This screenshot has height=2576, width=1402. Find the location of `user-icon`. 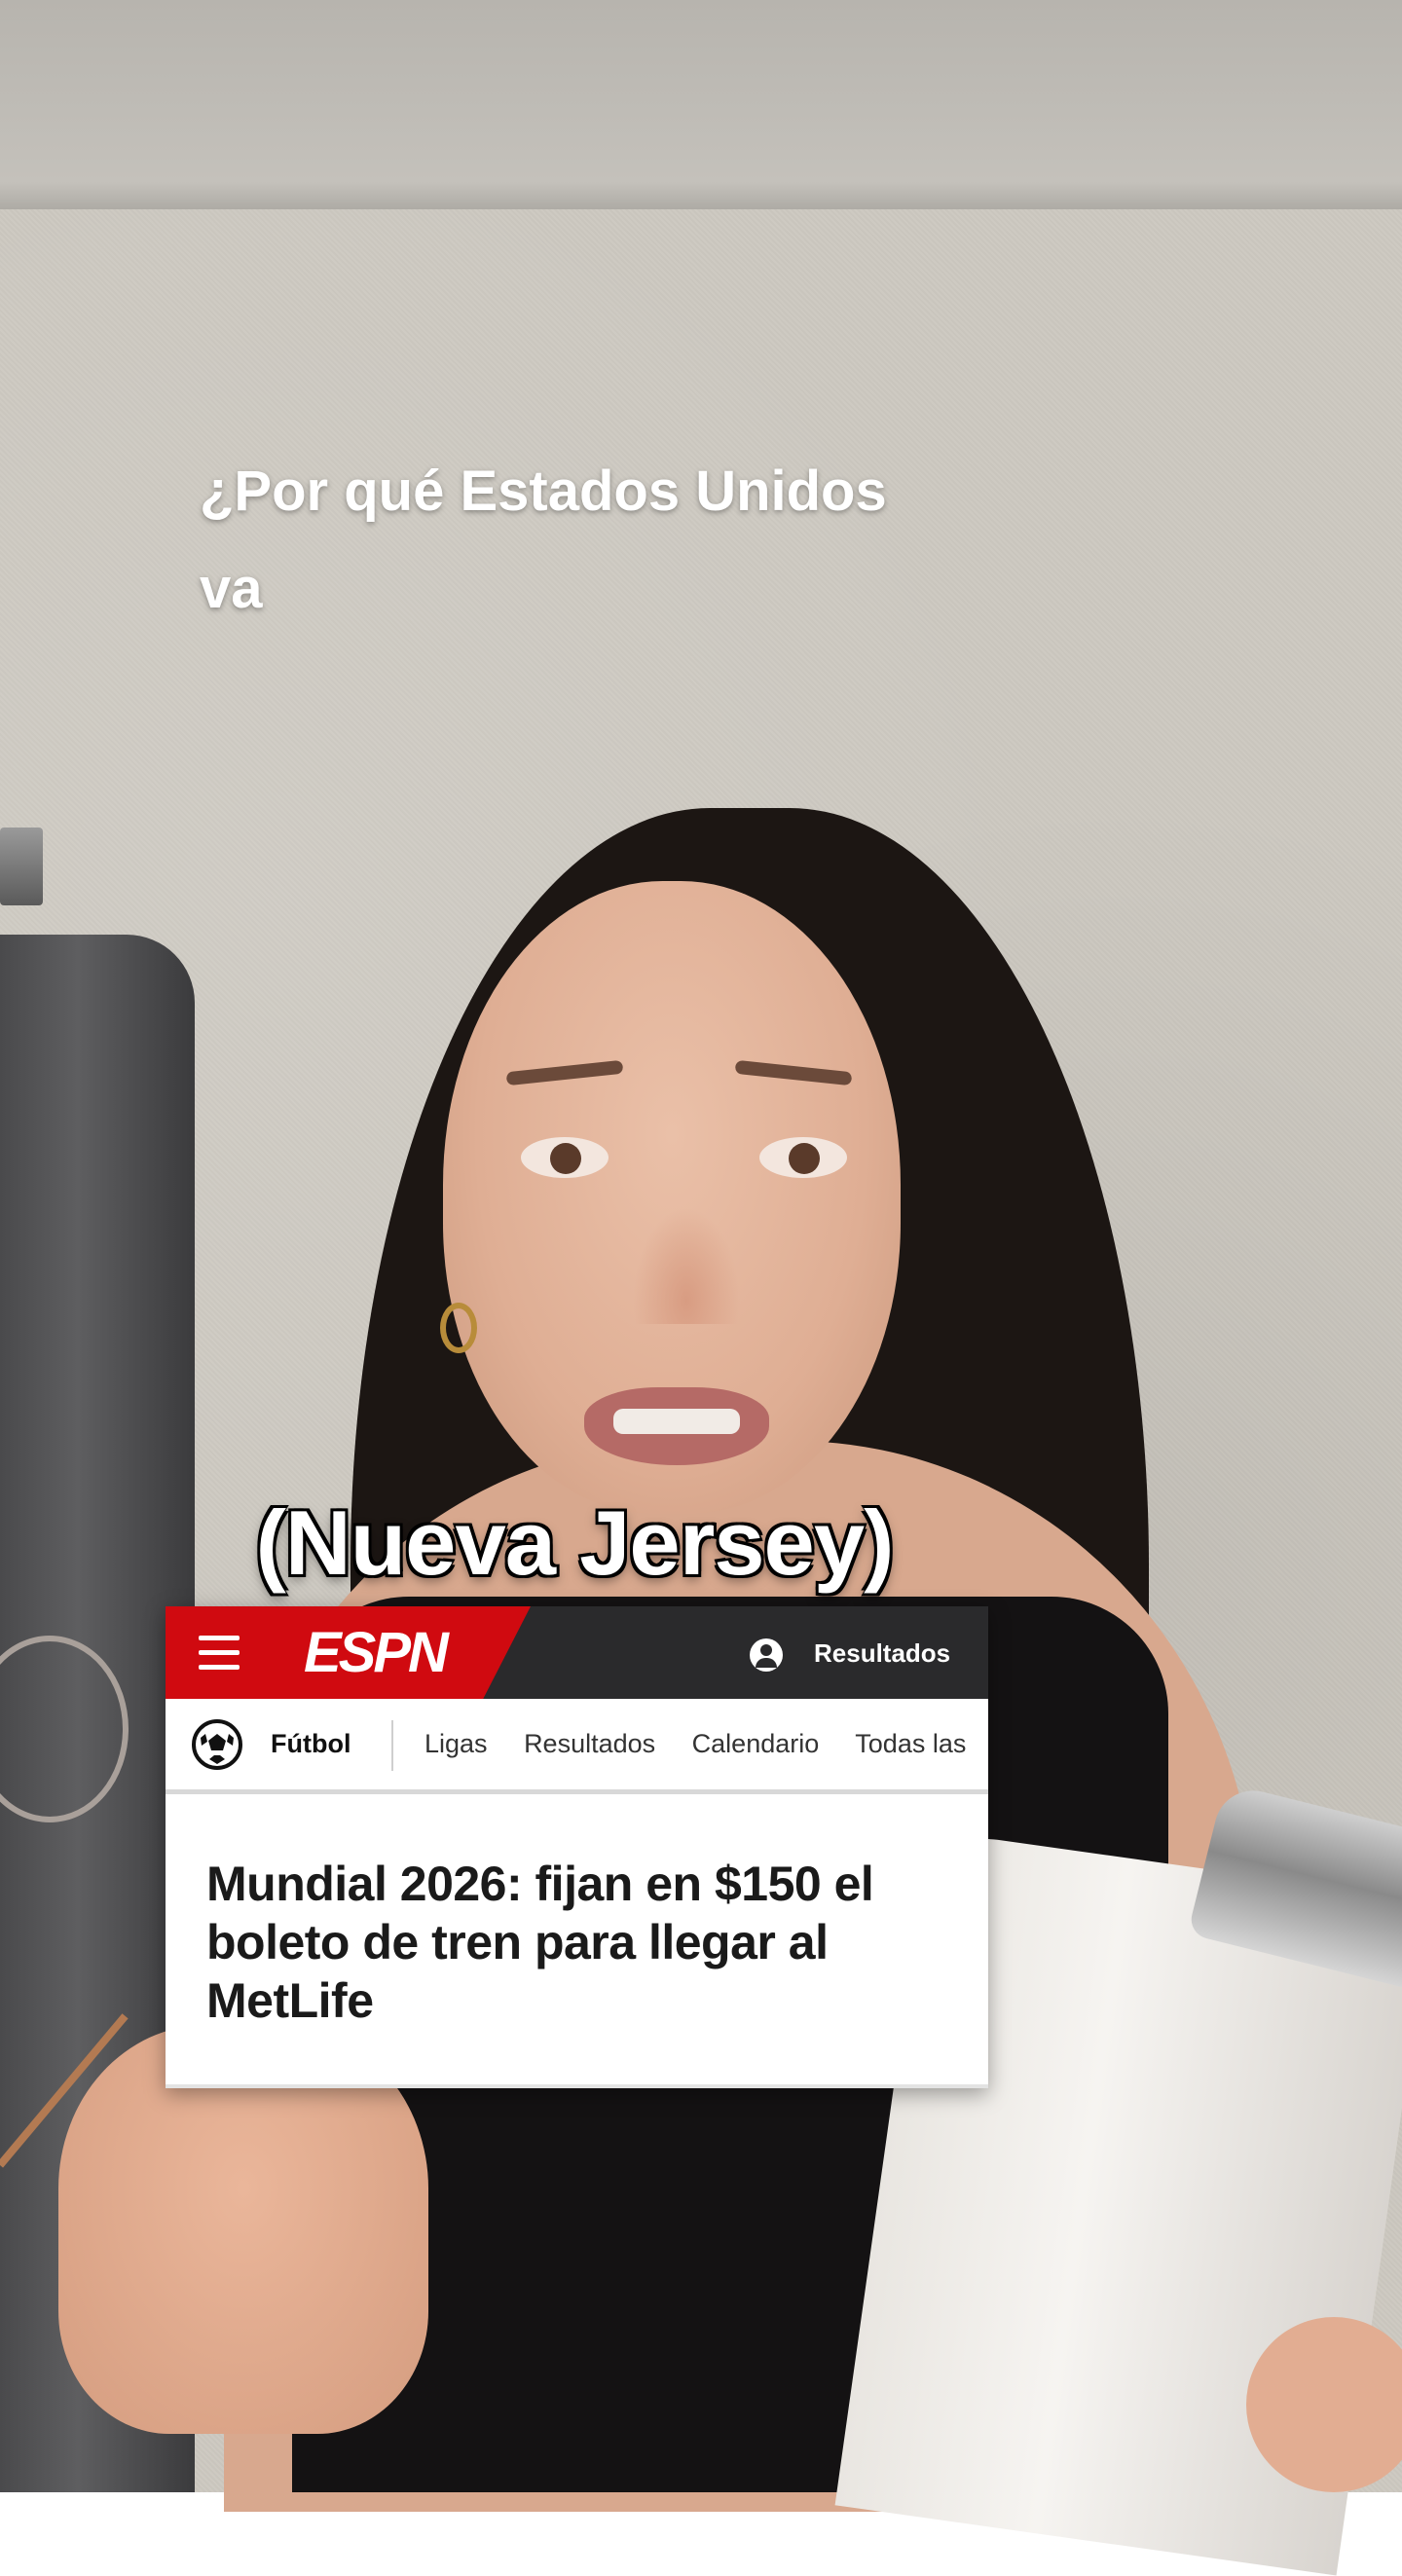

user-icon is located at coordinates (766, 1655).